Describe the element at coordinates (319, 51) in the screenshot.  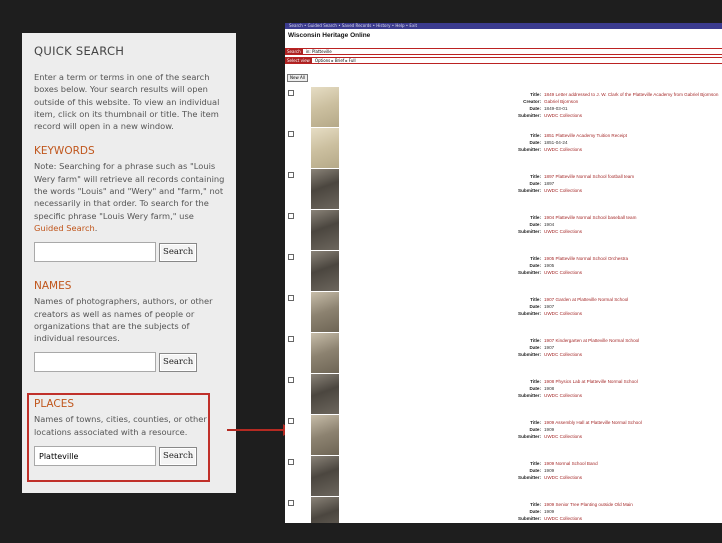
I see `results-search-value: in: Platteville` at that location.